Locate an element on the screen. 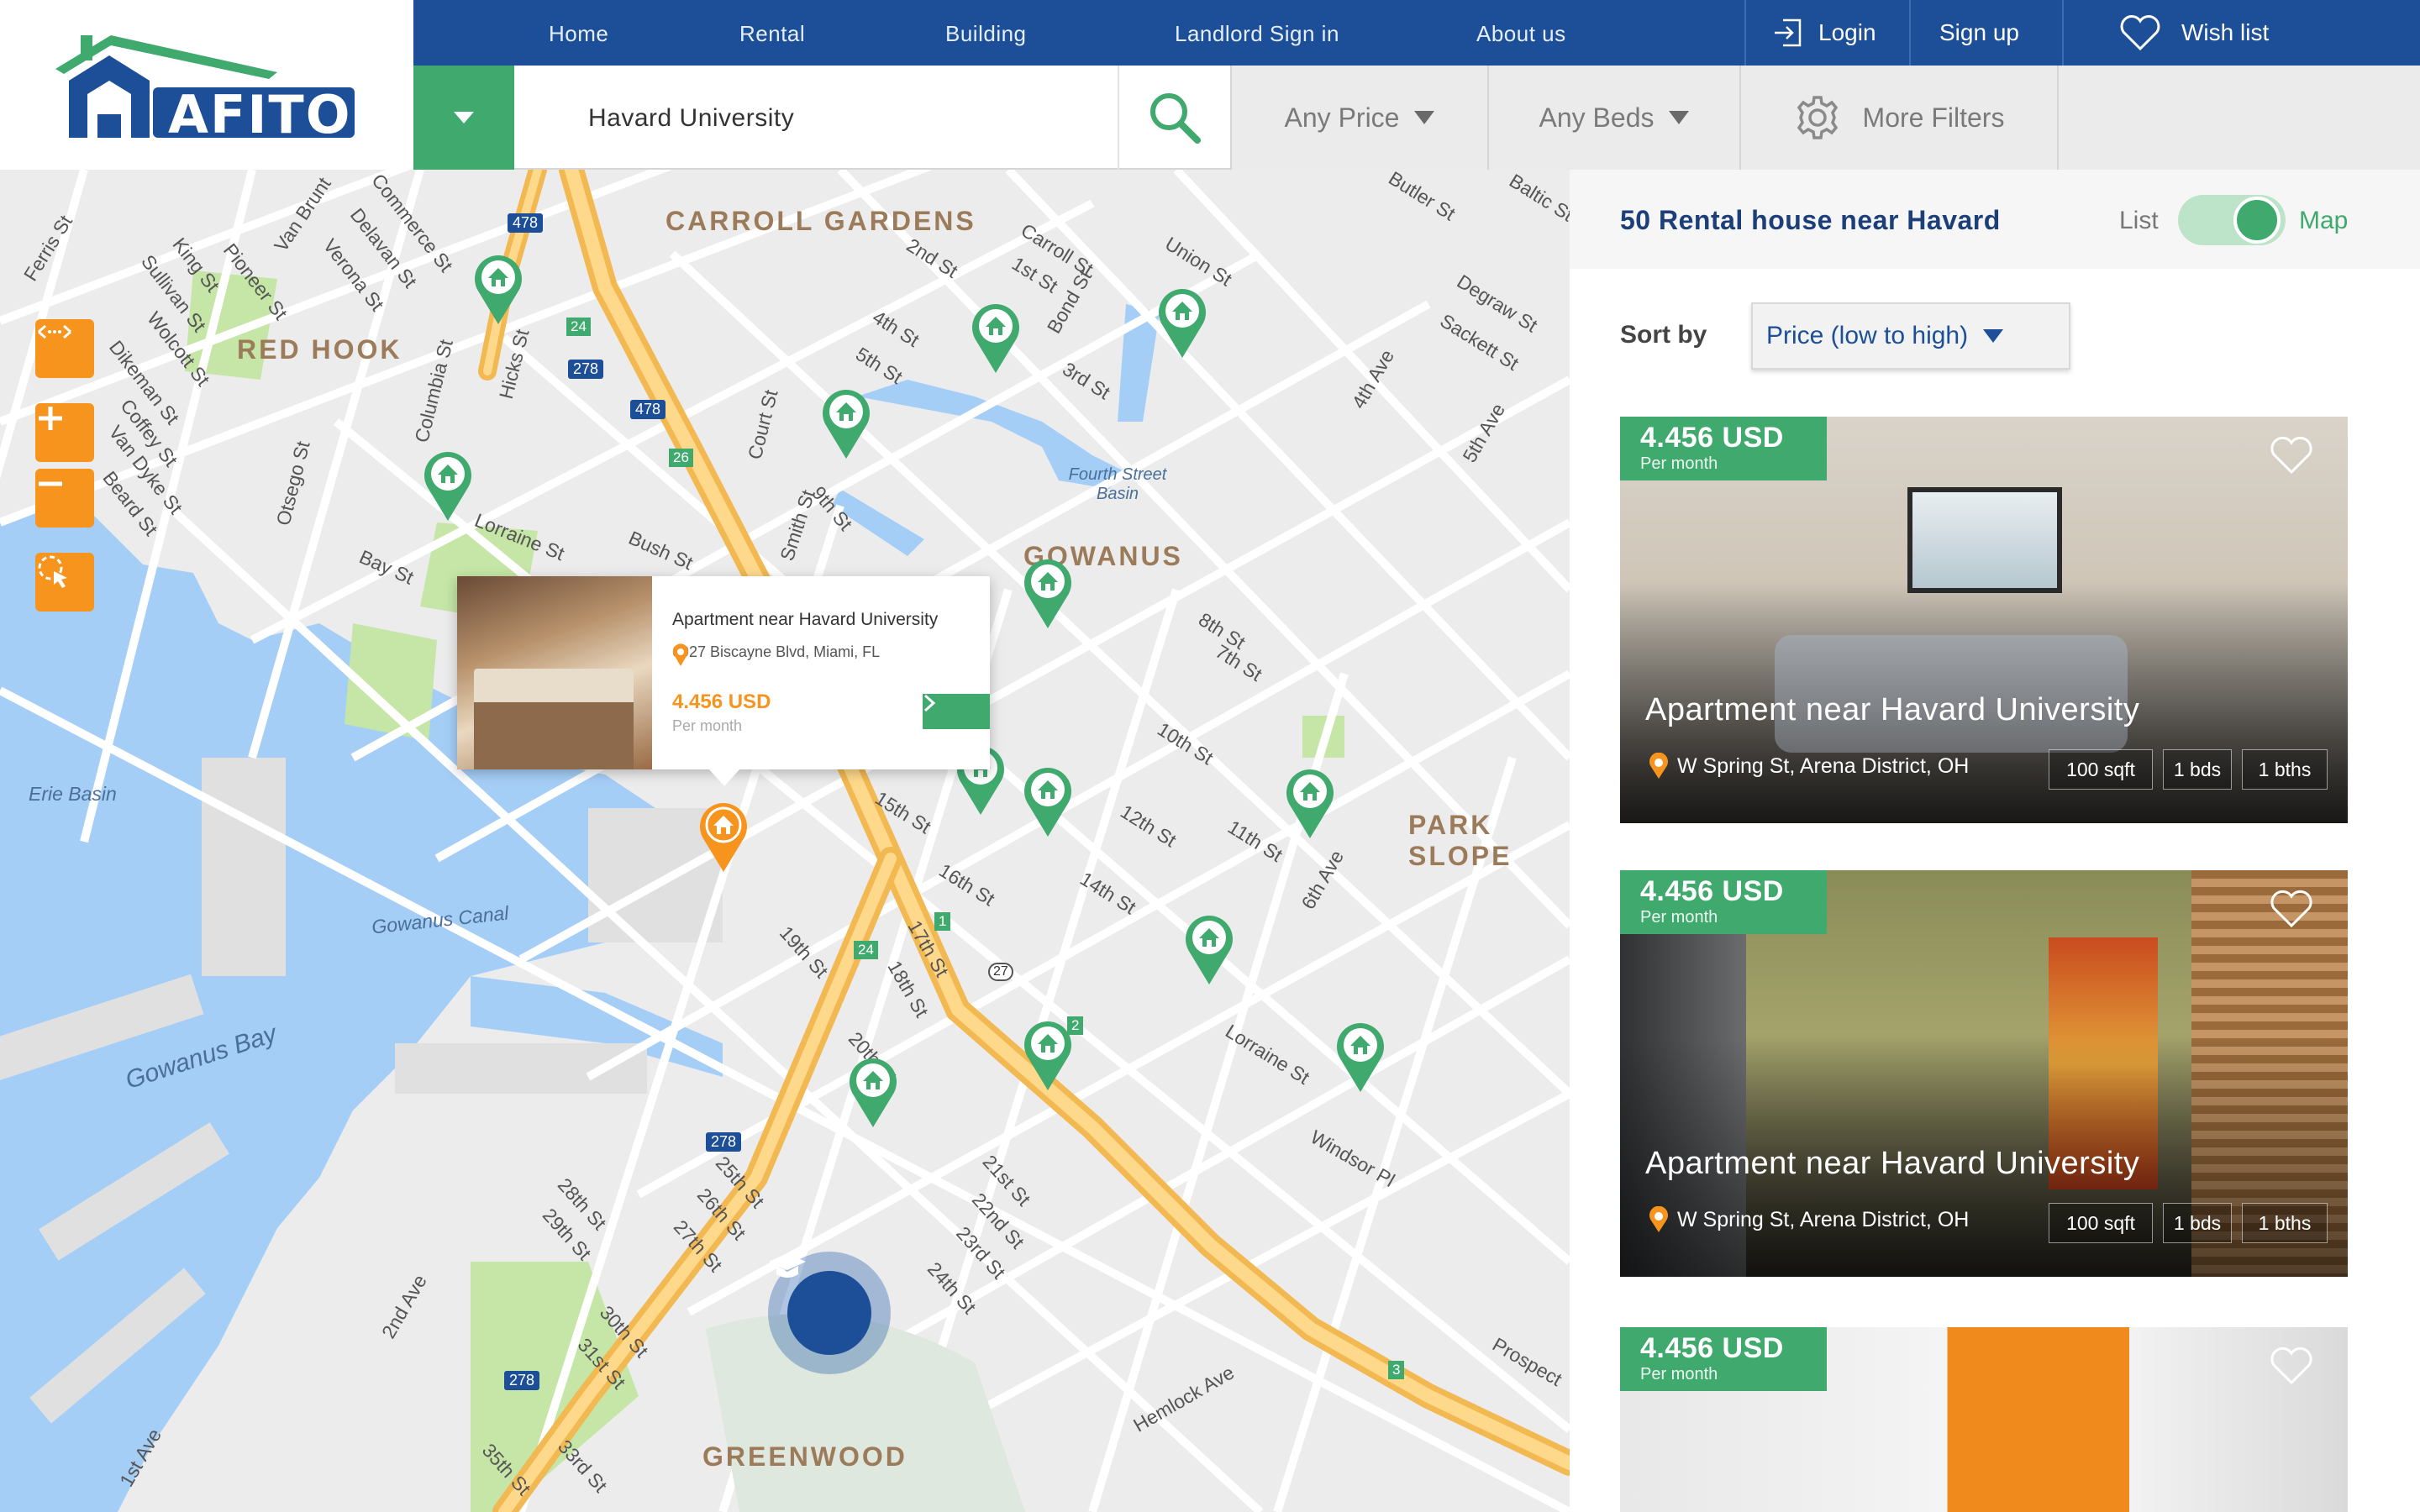 The height and width of the screenshot is (1512, 2420). popup-open-button is located at coordinates (957, 711).